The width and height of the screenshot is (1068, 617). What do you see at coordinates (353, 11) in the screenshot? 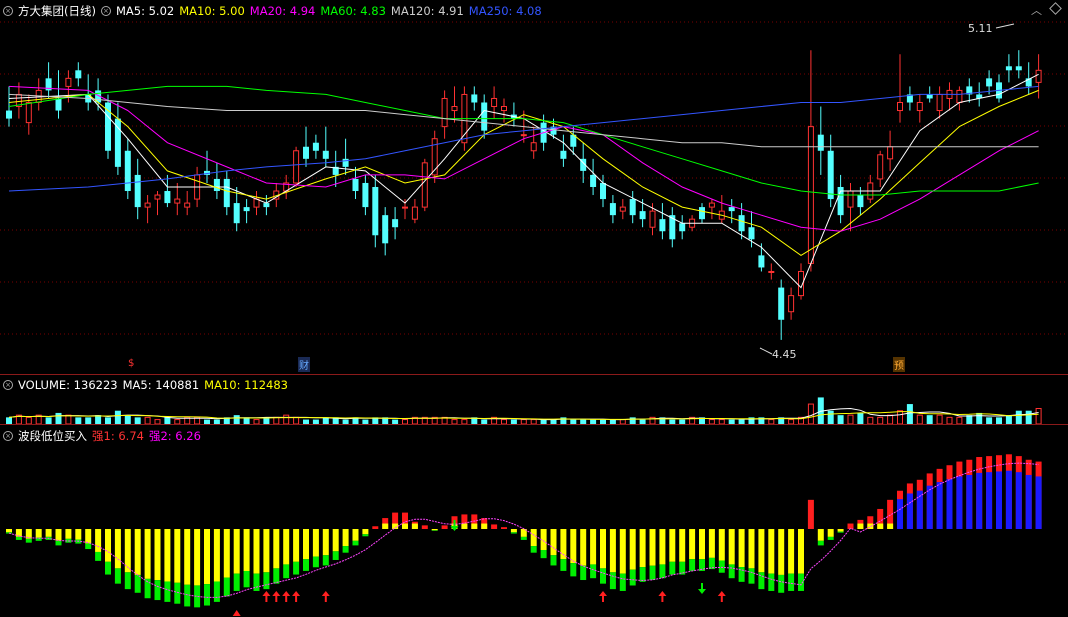
I see `ma60-label: MA60: 4.83` at bounding box center [353, 11].